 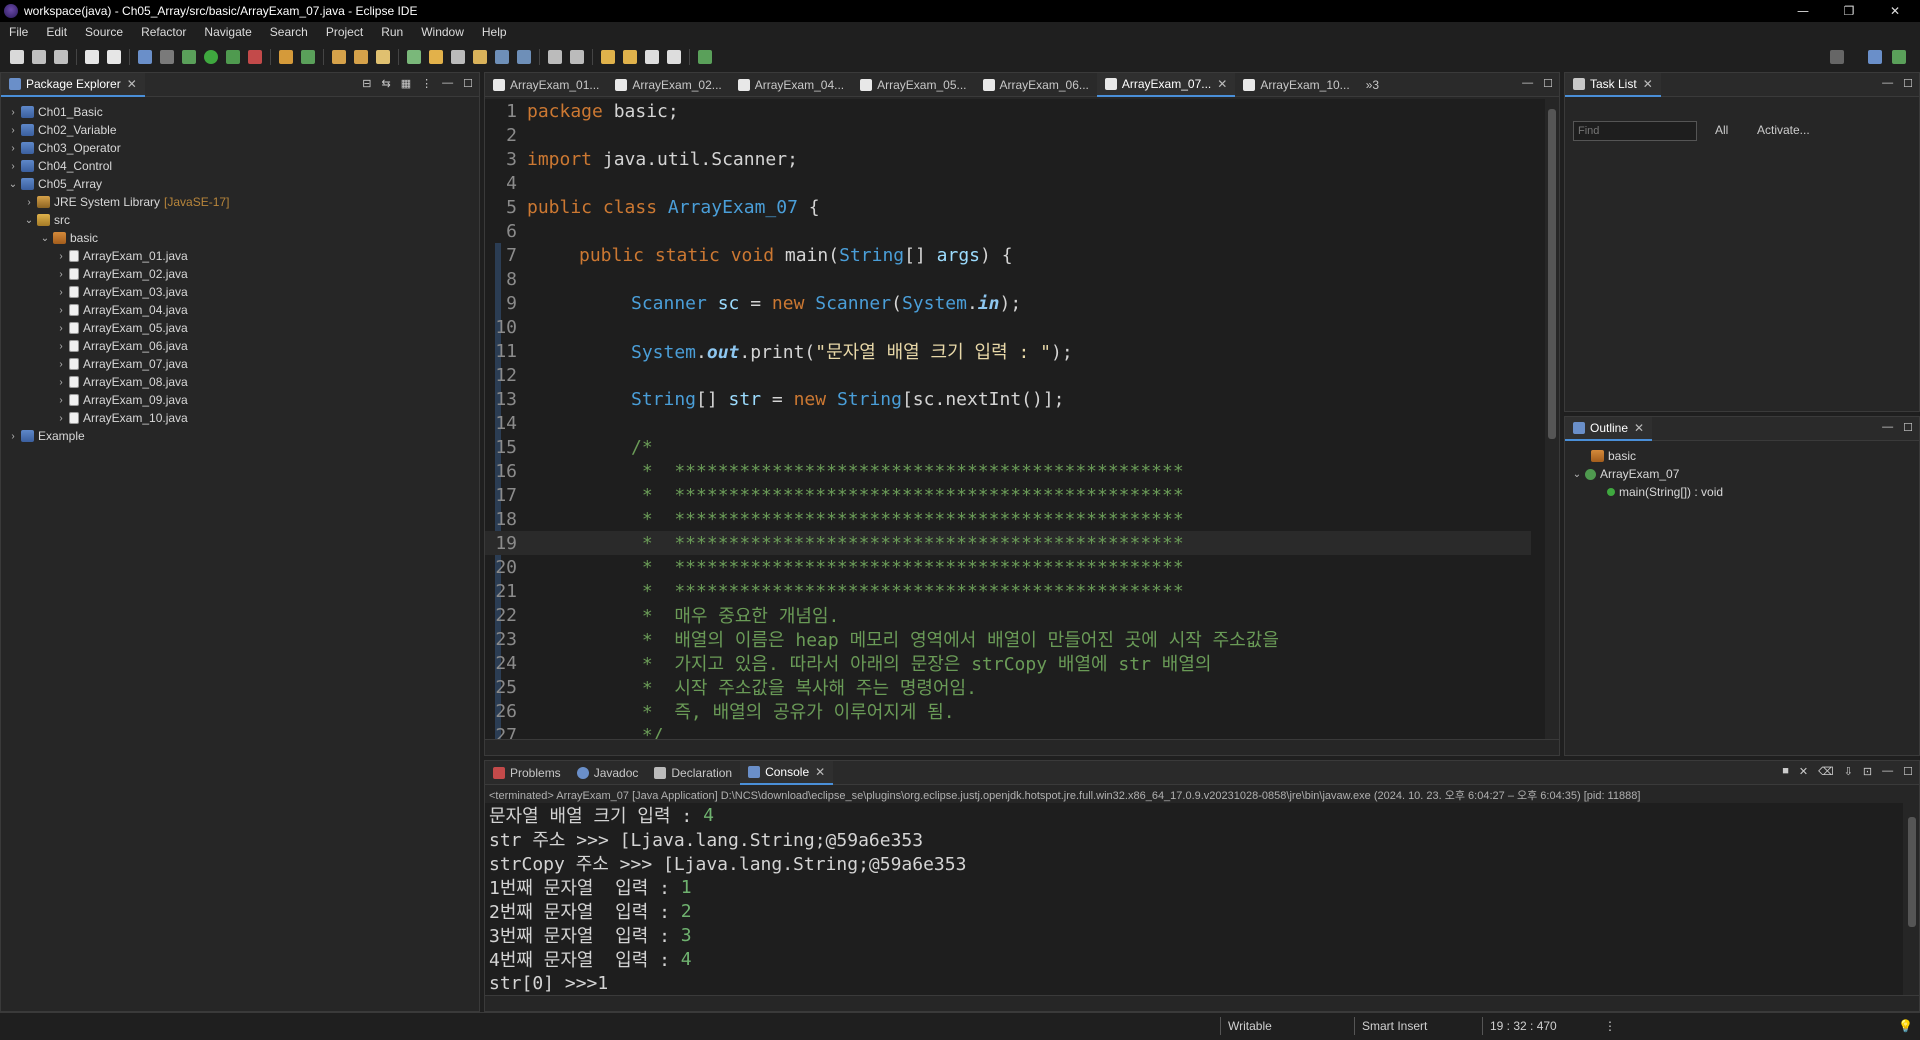 I want to click on console-vertical-scrollbar, so click(x=1912, y=899).